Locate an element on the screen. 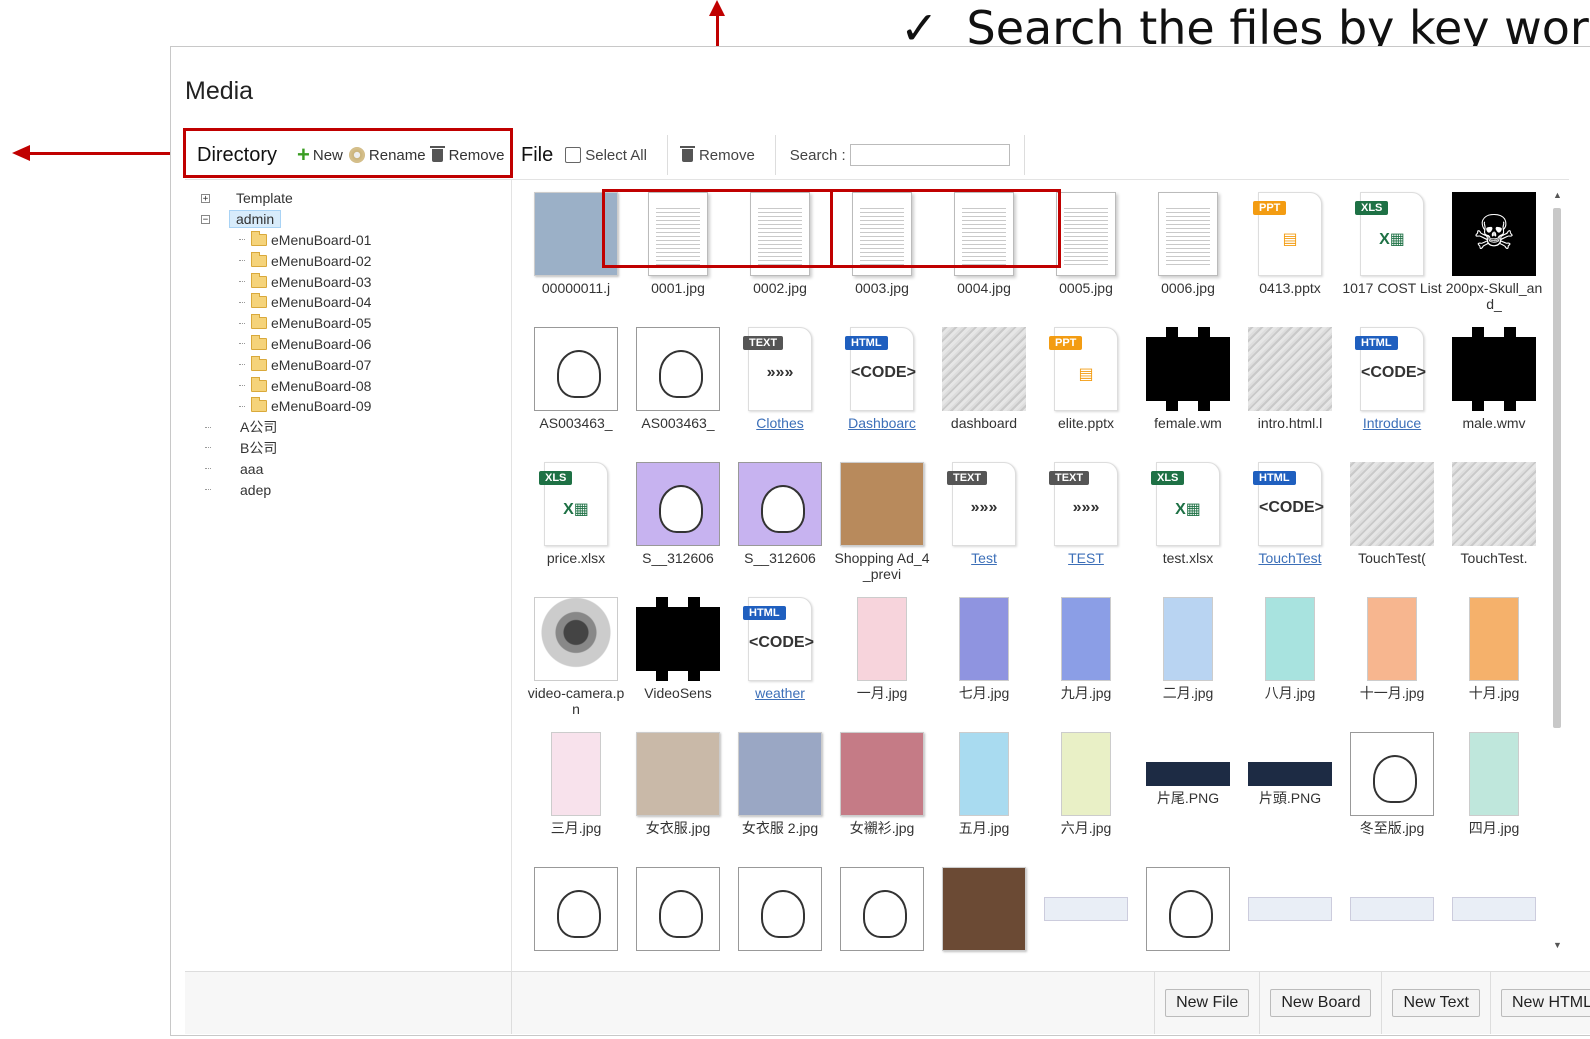 This screenshot has width=1590, height=1039. file-item: XLS X▦ 1017 COST List is located at coordinates (1392, 244).